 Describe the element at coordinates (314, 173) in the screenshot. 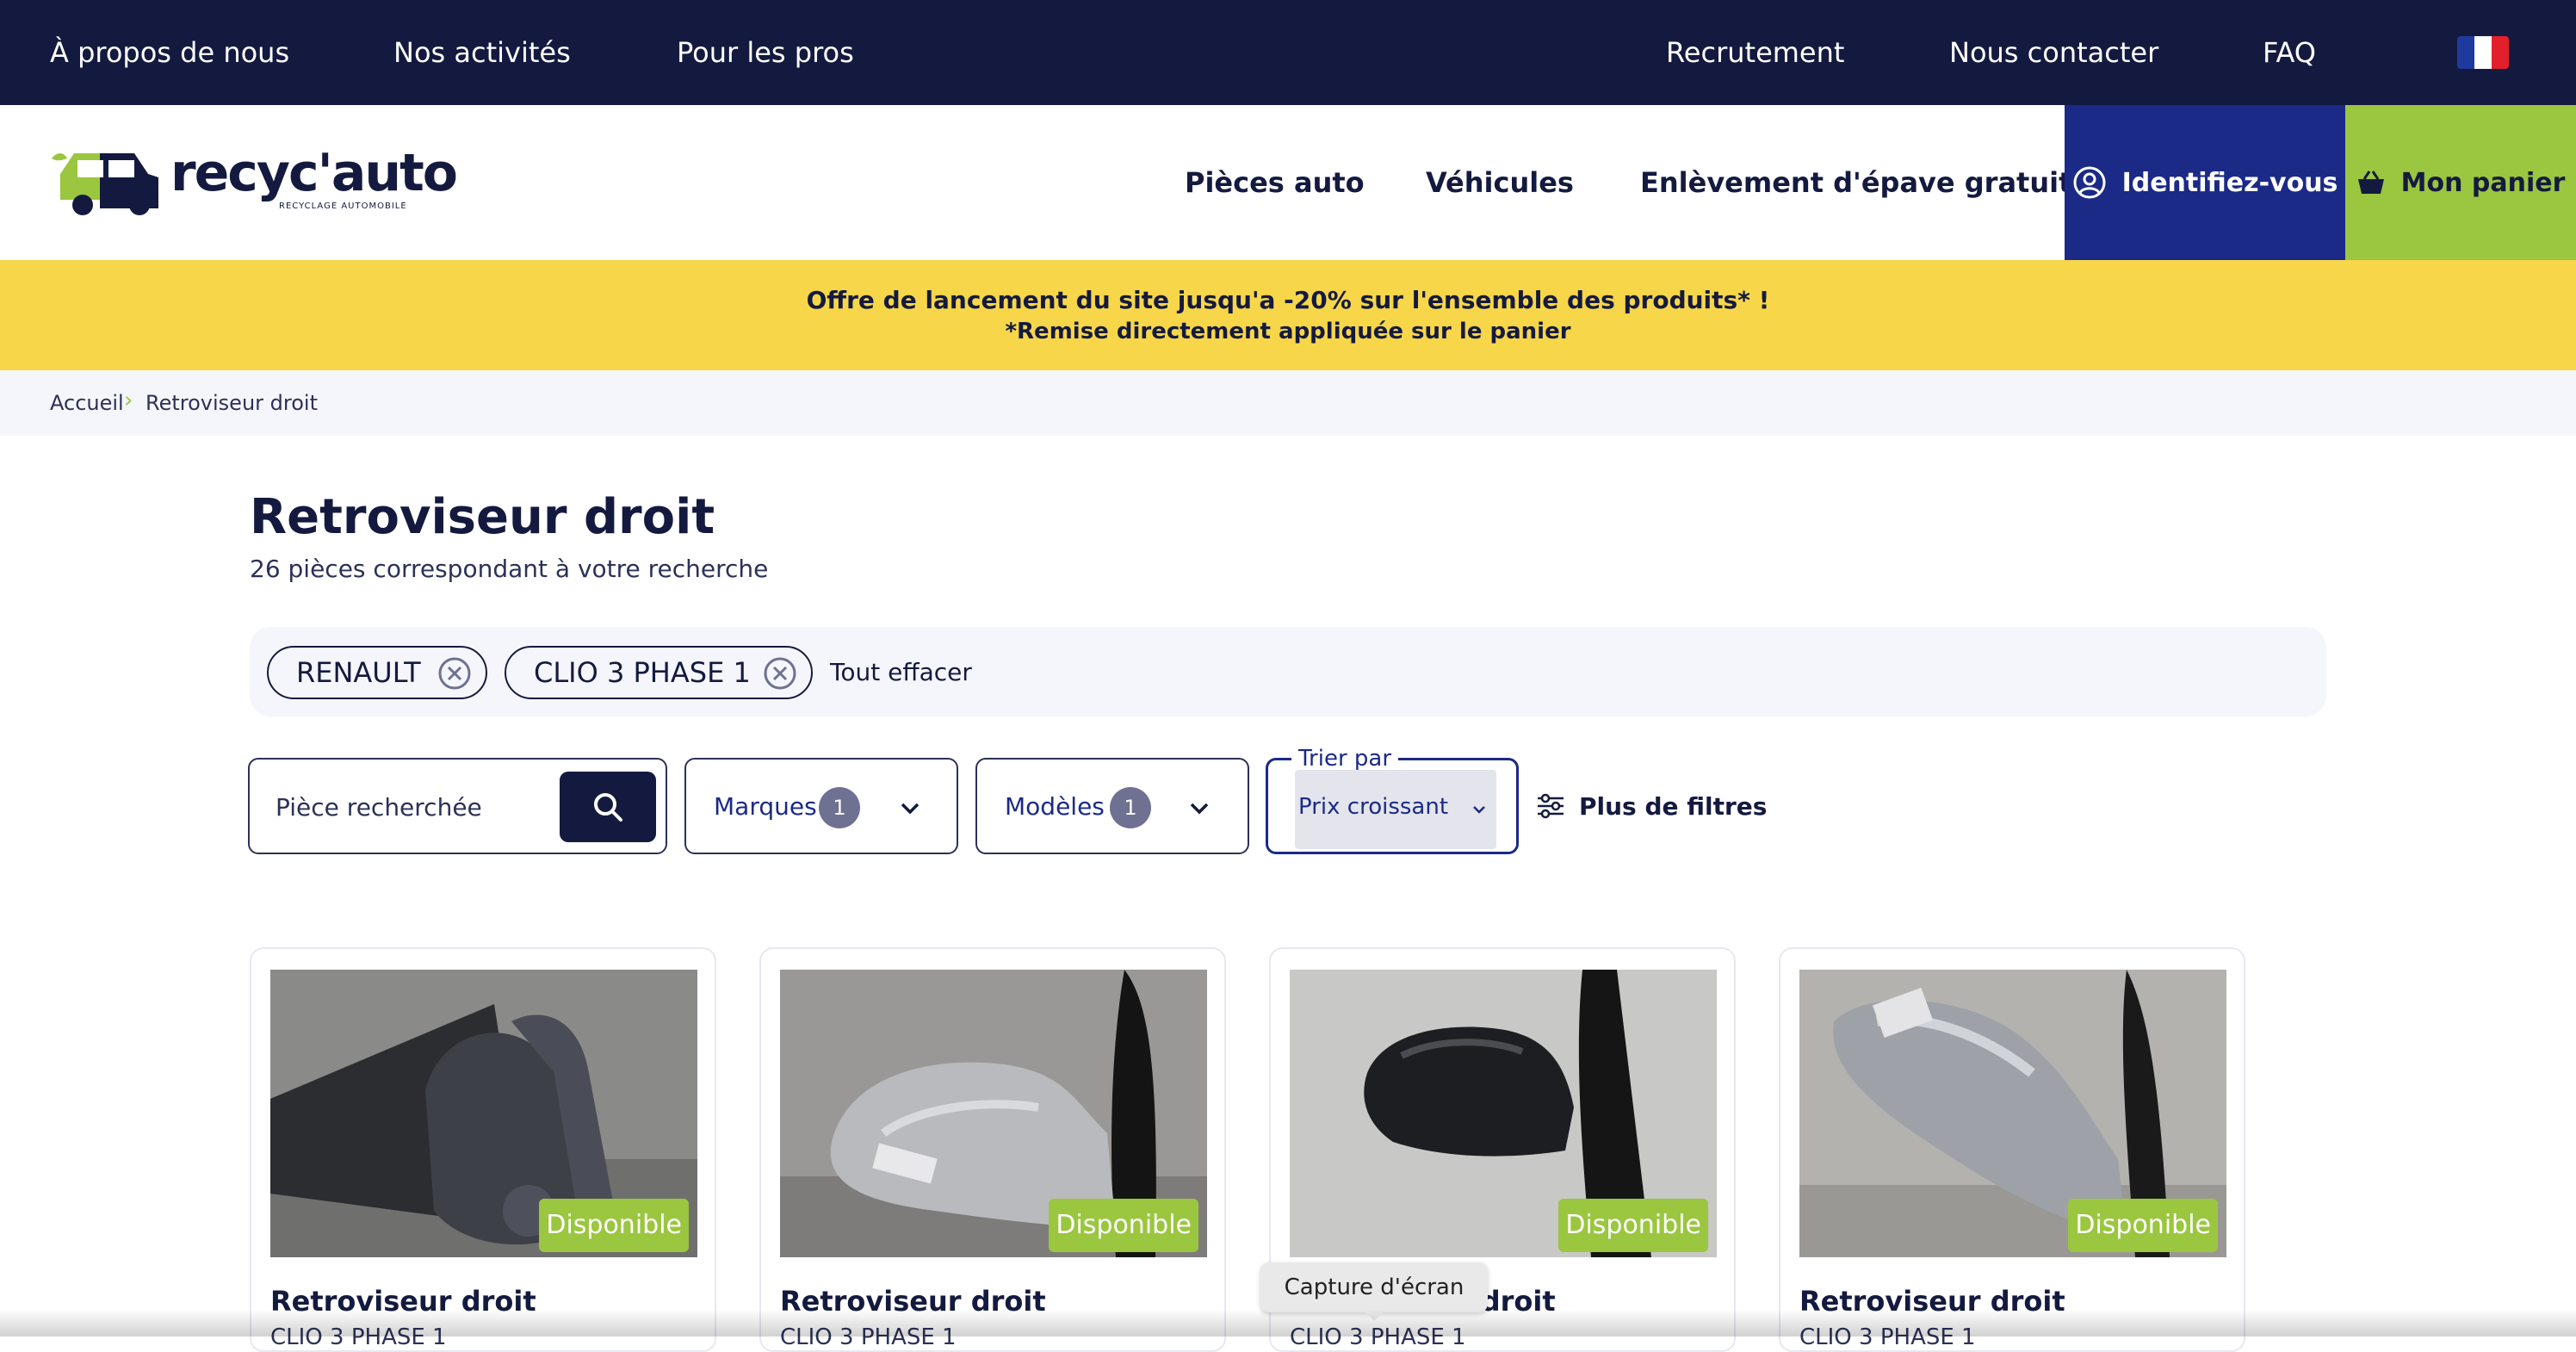

I see `logo-wordmark: recyc'auto` at that location.